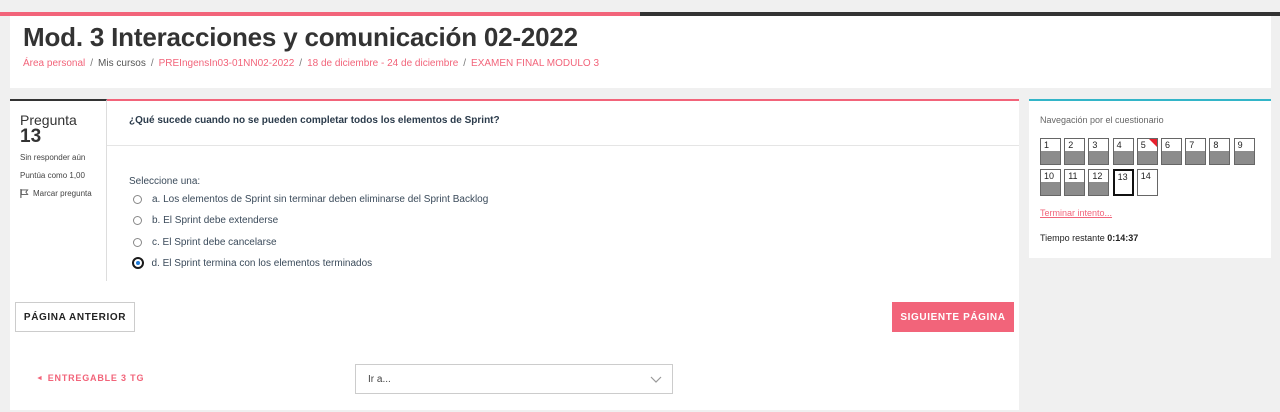  Describe the element at coordinates (656, 379) in the screenshot. I see `chevron-down-icon` at that location.